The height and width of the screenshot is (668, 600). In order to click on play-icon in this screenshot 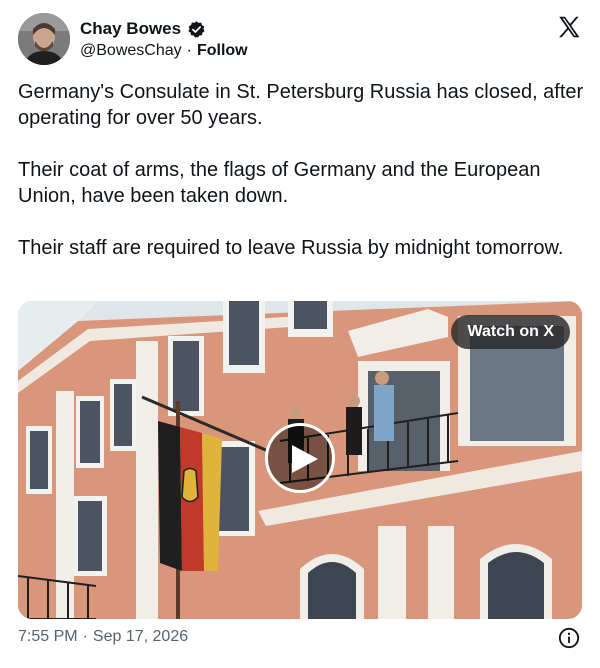, I will do `click(305, 459)`.